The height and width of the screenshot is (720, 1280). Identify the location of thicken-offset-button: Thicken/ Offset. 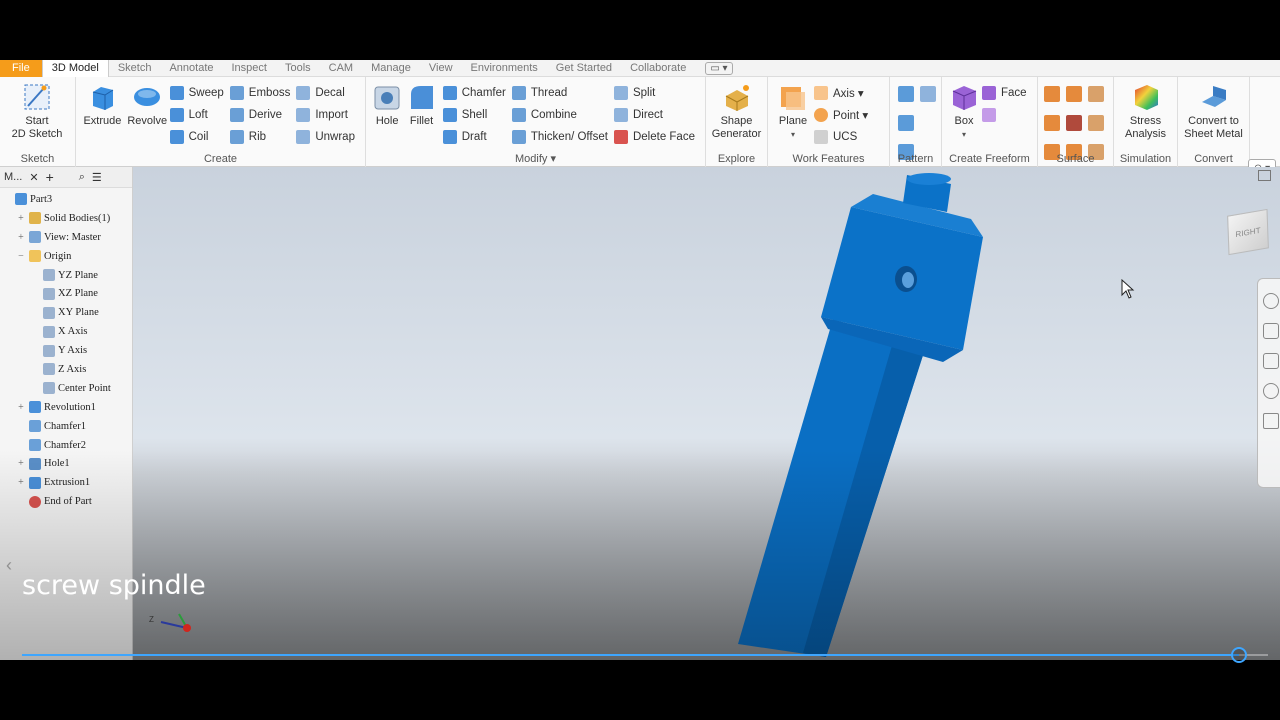
(562, 137).